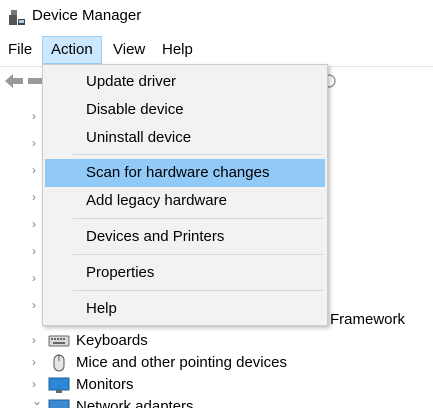 This screenshot has height=408, width=433. Describe the element at coordinates (216, 341) in the screenshot. I see `tree-item-keyboards: › Keyboards` at that location.